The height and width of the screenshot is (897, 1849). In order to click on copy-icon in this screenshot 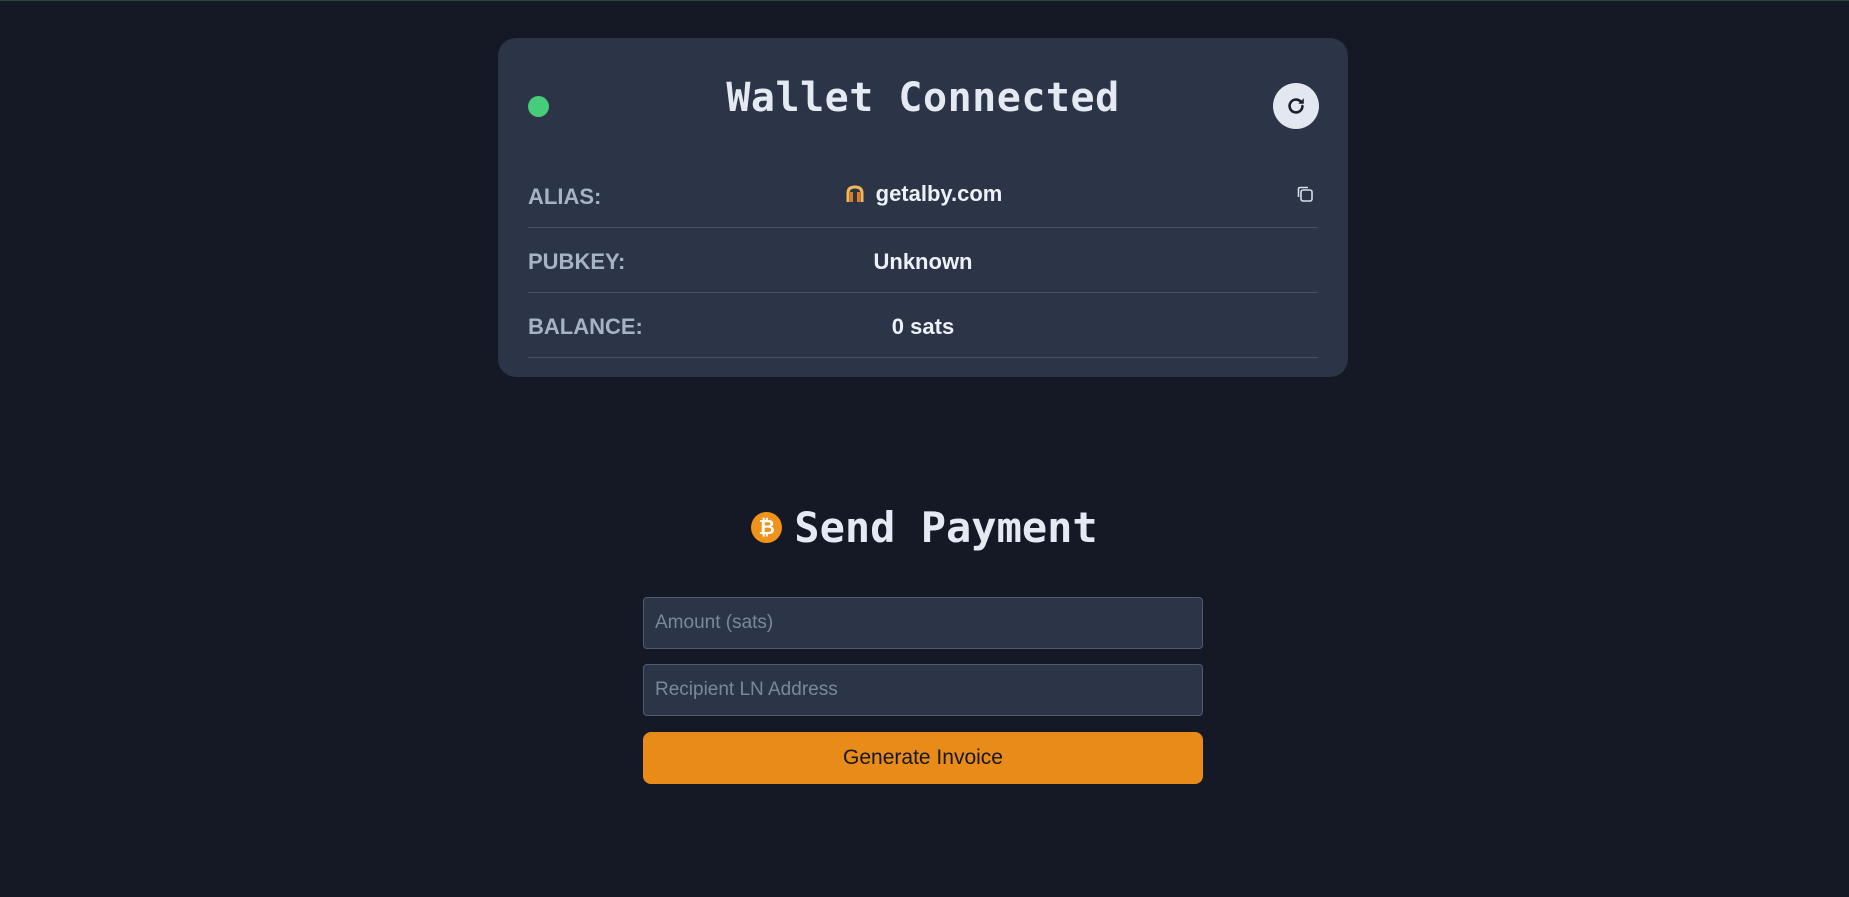, I will do `click(1305, 194)`.